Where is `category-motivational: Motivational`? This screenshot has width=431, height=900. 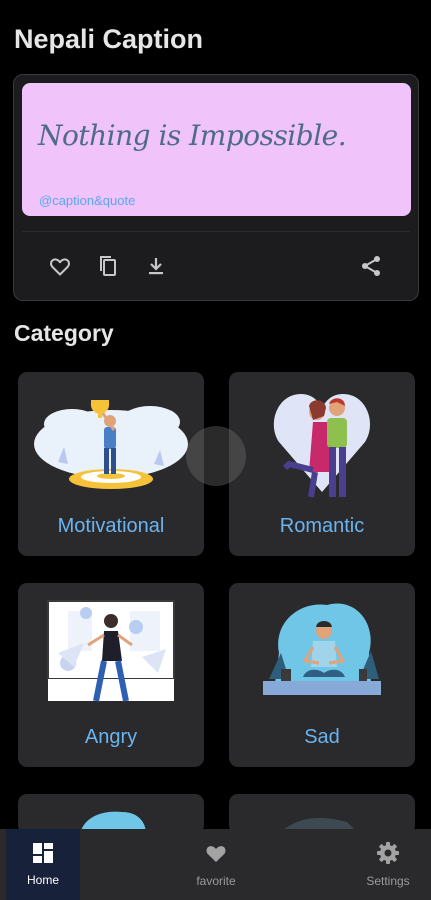 category-motivational: Motivational is located at coordinates (111, 464).